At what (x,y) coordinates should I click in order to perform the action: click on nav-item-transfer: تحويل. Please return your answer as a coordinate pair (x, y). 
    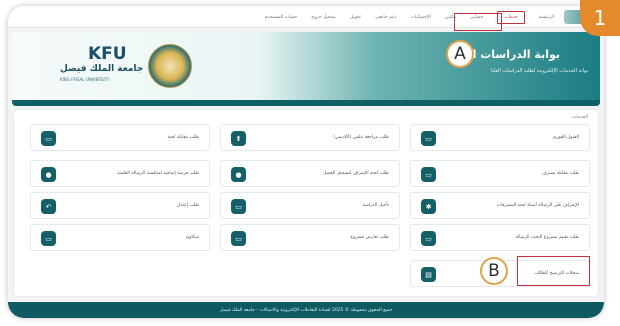
    Looking at the image, I should click on (355, 17).